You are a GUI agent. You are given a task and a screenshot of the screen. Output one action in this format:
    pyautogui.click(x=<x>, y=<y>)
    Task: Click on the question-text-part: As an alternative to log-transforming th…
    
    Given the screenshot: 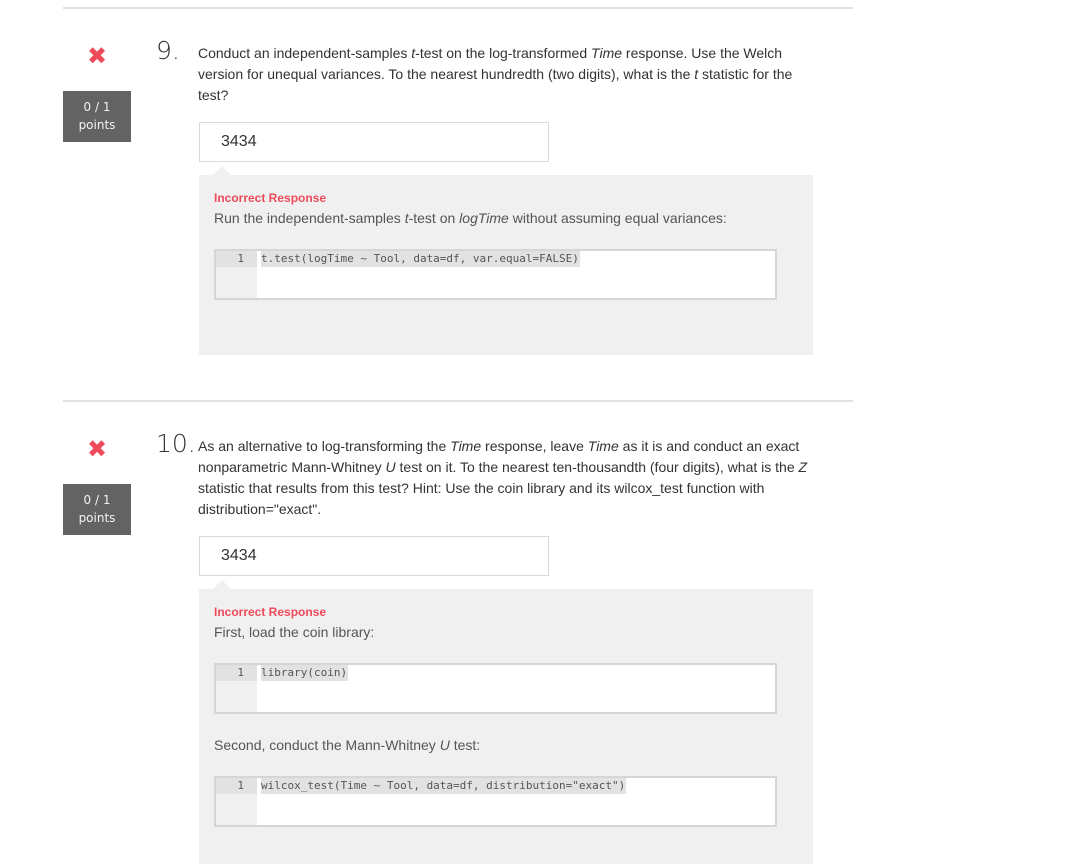 What is the action you would take?
    pyautogui.click(x=324, y=446)
    